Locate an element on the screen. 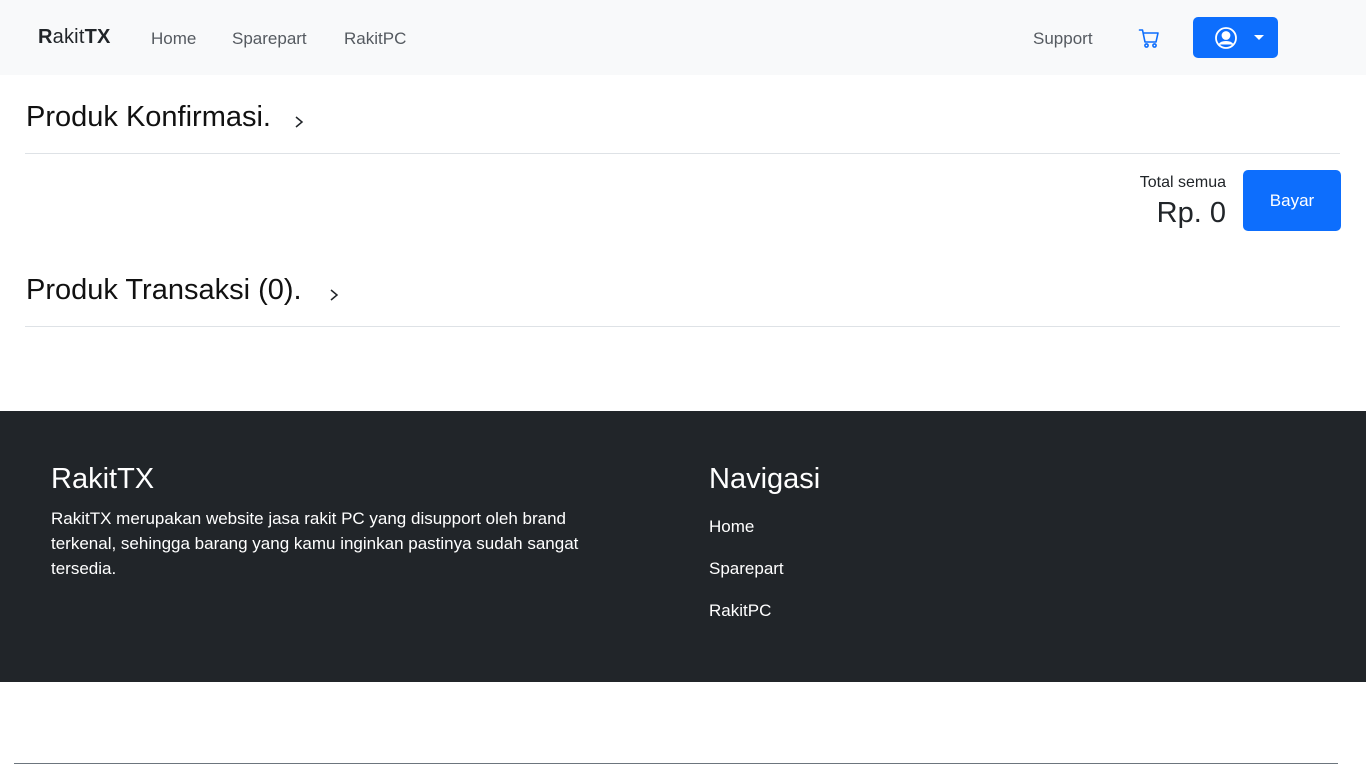 This screenshot has height=768, width=1366. footer-link-home: Home is located at coordinates (731, 527).